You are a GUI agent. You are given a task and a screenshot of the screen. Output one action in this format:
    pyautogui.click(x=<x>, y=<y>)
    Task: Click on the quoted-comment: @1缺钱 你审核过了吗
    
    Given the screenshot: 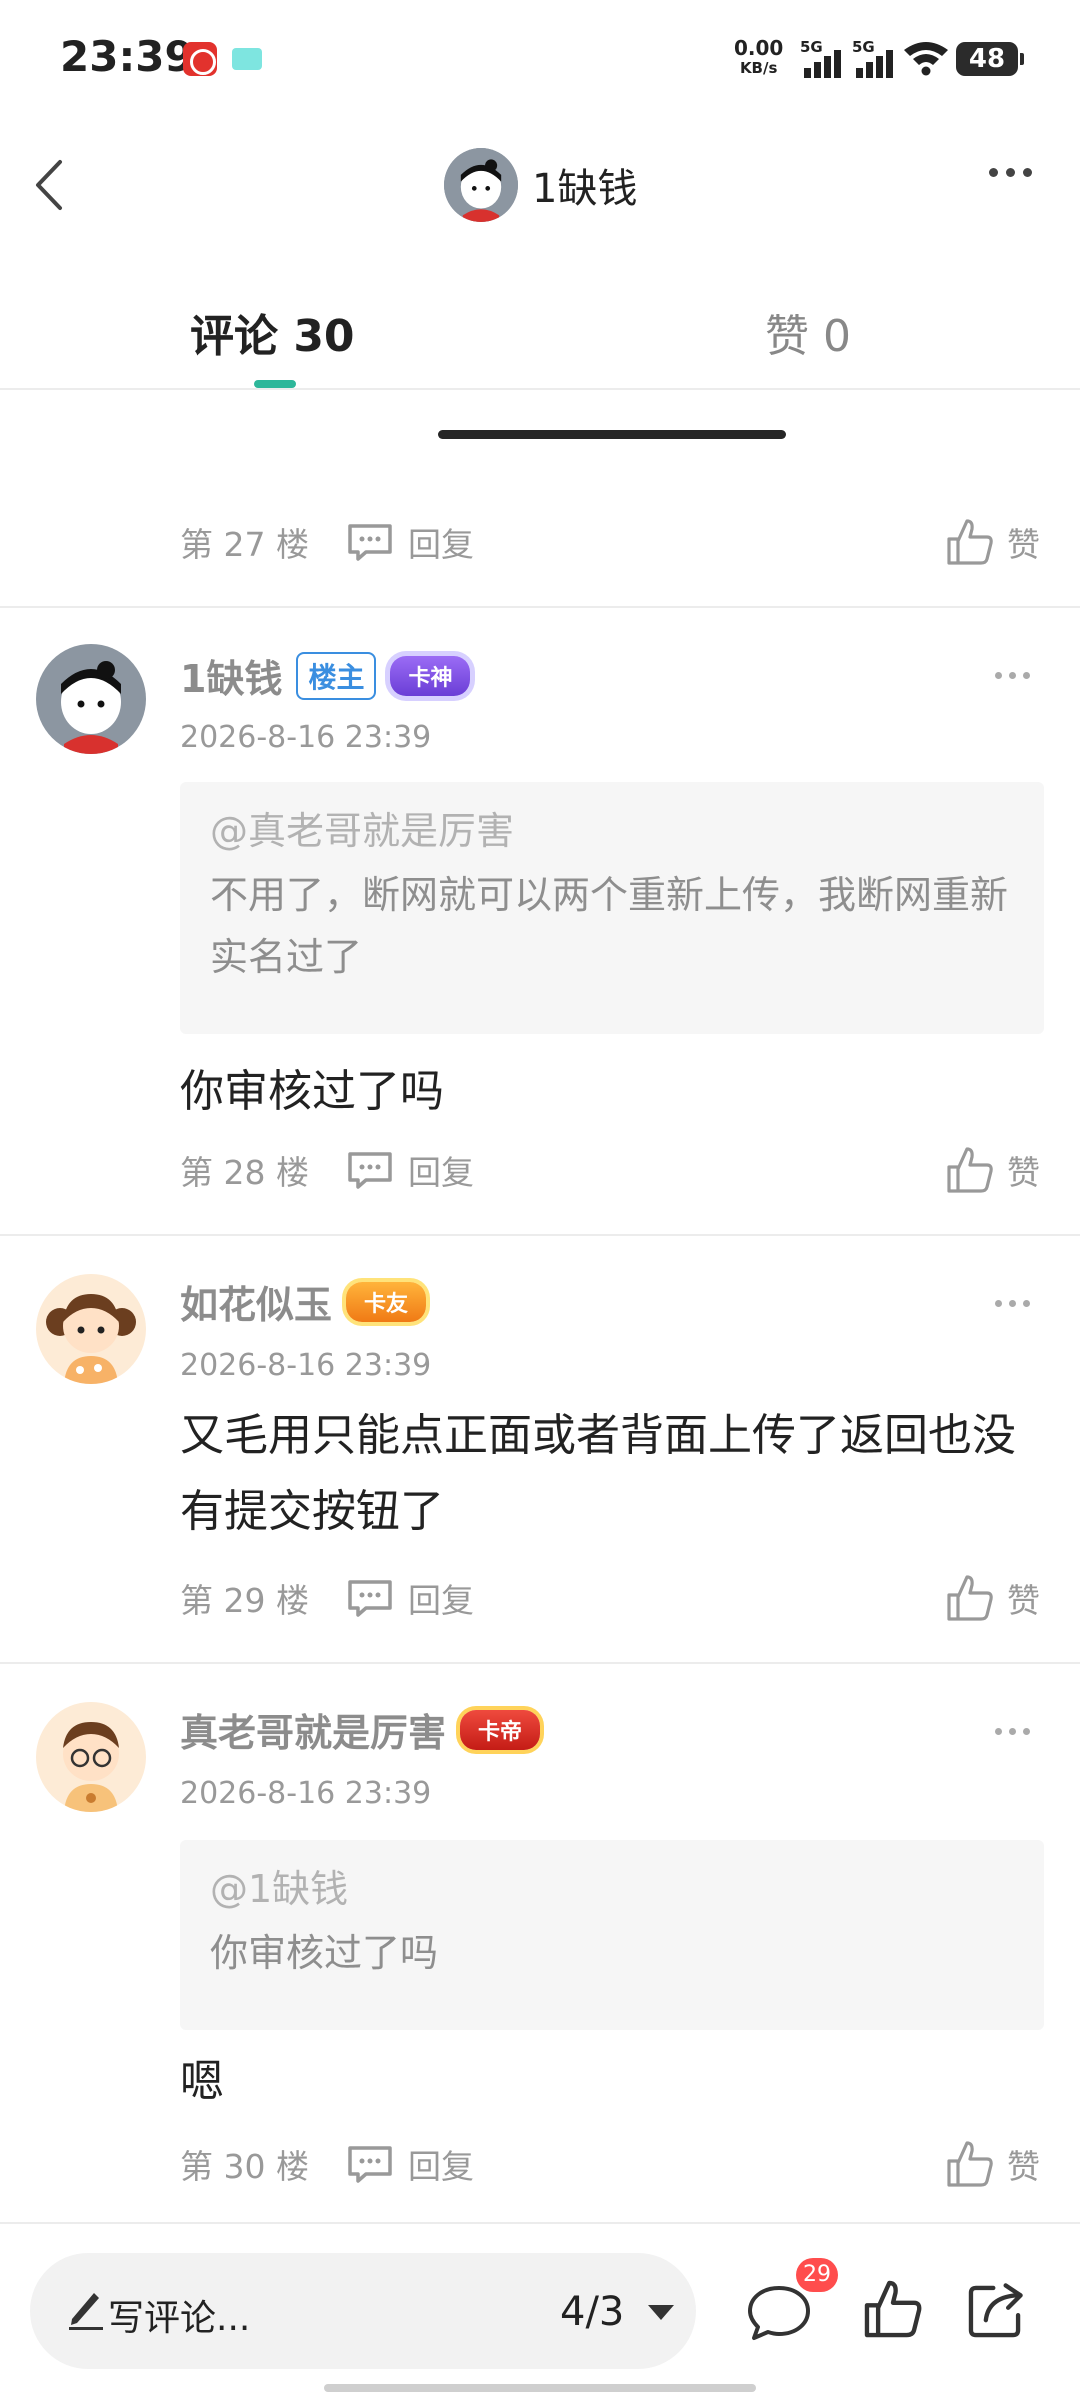 What is the action you would take?
    pyautogui.click(x=612, y=1935)
    